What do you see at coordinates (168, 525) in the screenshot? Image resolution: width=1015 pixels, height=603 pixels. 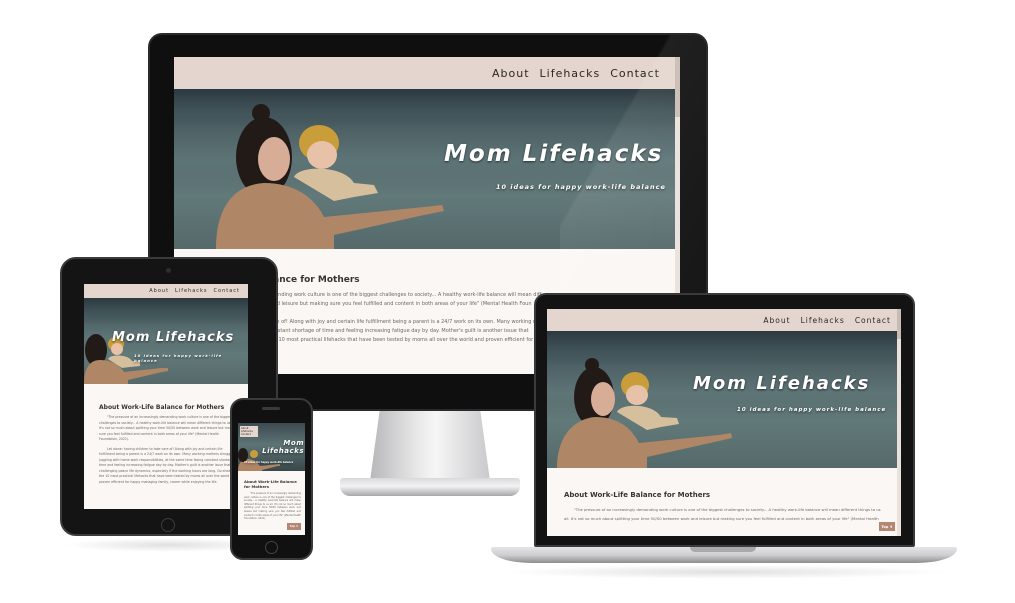 I see `tablet-home-button` at bounding box center [168, 525].